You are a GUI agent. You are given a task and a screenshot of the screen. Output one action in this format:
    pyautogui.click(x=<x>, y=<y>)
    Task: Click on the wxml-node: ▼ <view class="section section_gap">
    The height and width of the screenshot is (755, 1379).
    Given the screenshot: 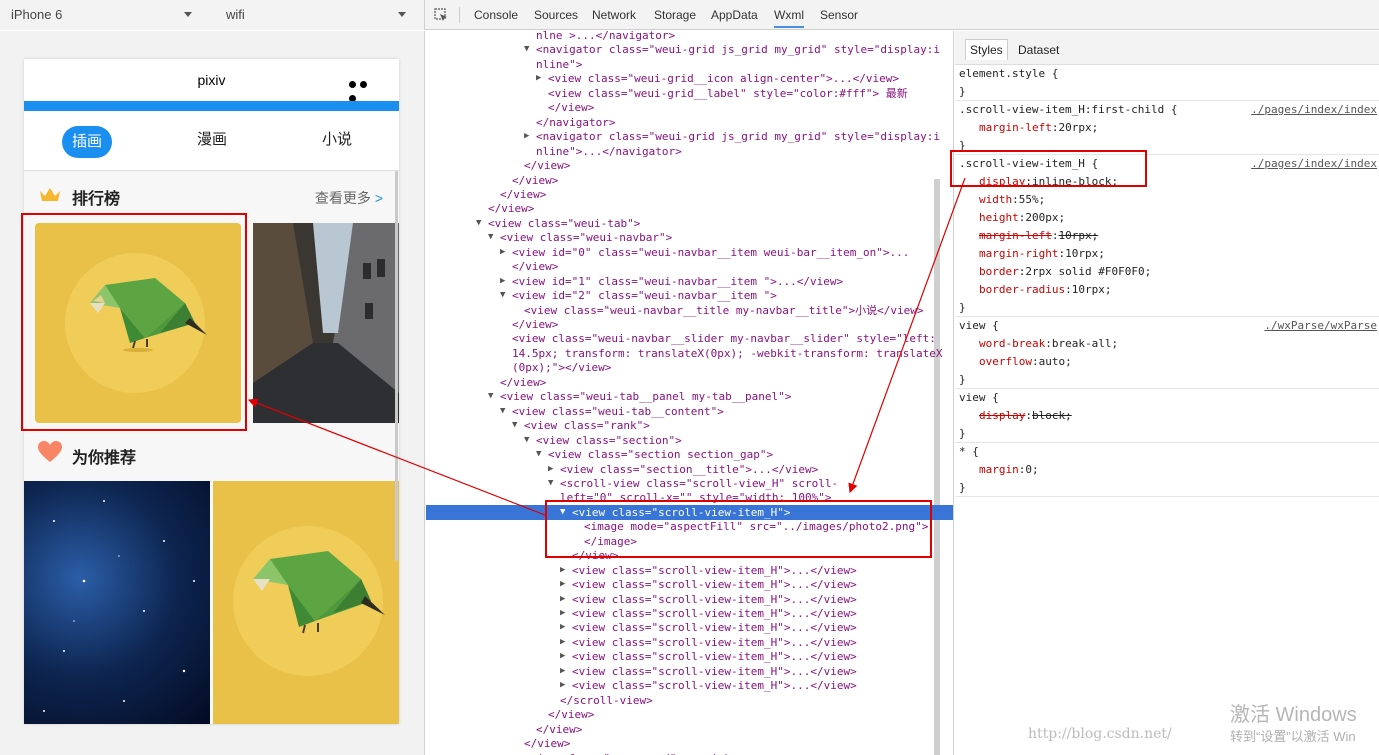 What is the action you would take?
    pyautogui.click(x=689, y=454)
    